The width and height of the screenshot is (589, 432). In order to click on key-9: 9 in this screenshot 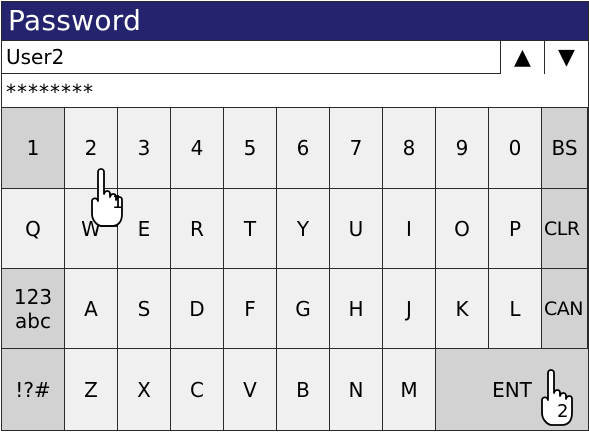, I will do `click(462, 148)`.